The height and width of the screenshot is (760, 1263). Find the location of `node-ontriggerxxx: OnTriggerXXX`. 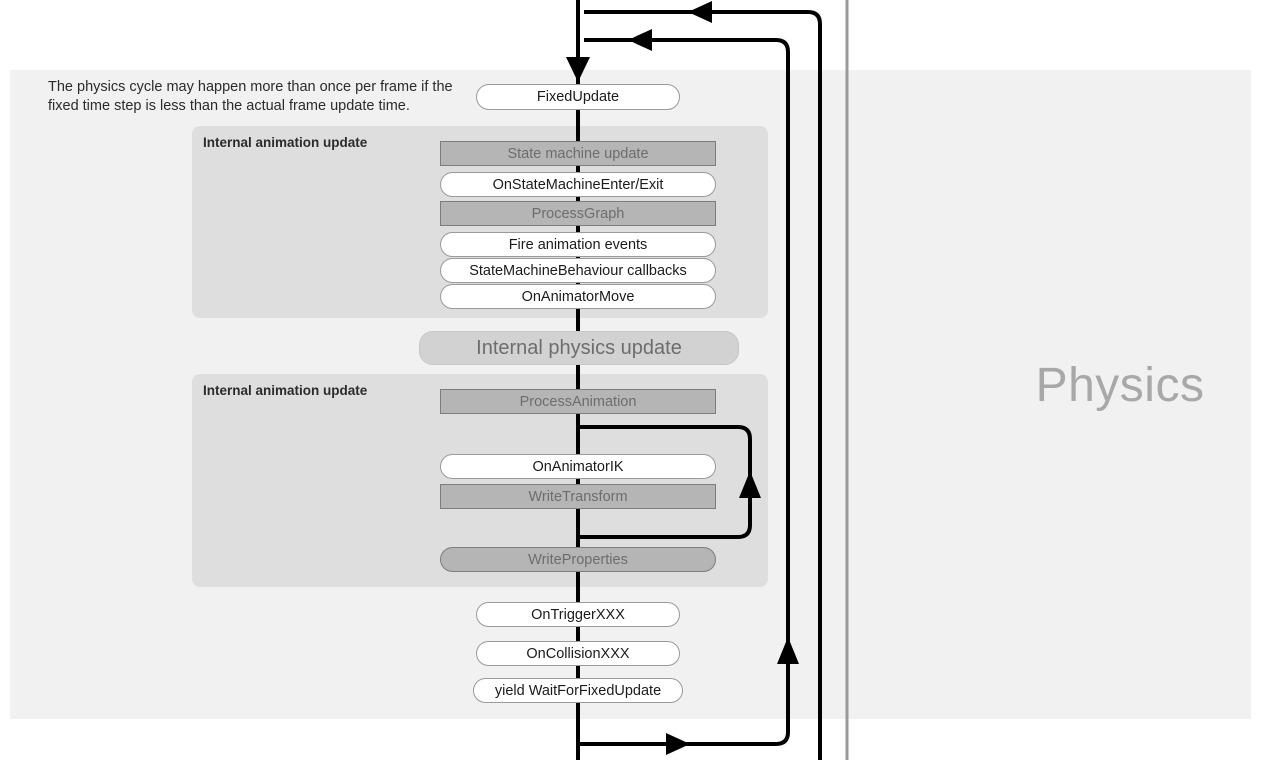

node-ontriggerxxx: OnTriggerXXX is located at coordinates (578, 614).